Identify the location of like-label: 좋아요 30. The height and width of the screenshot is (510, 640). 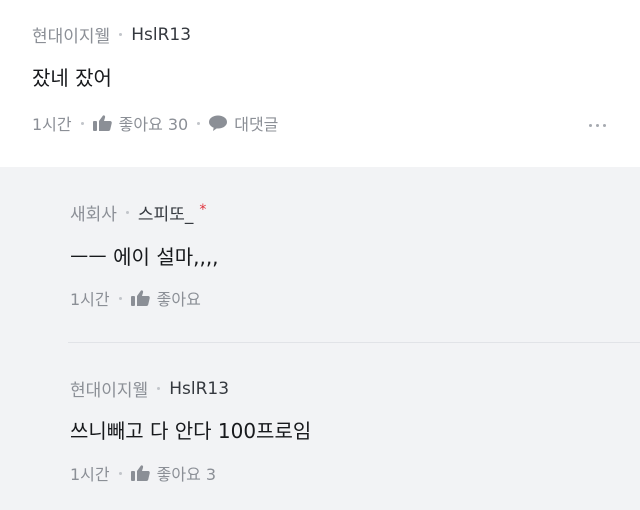
(153, 124).